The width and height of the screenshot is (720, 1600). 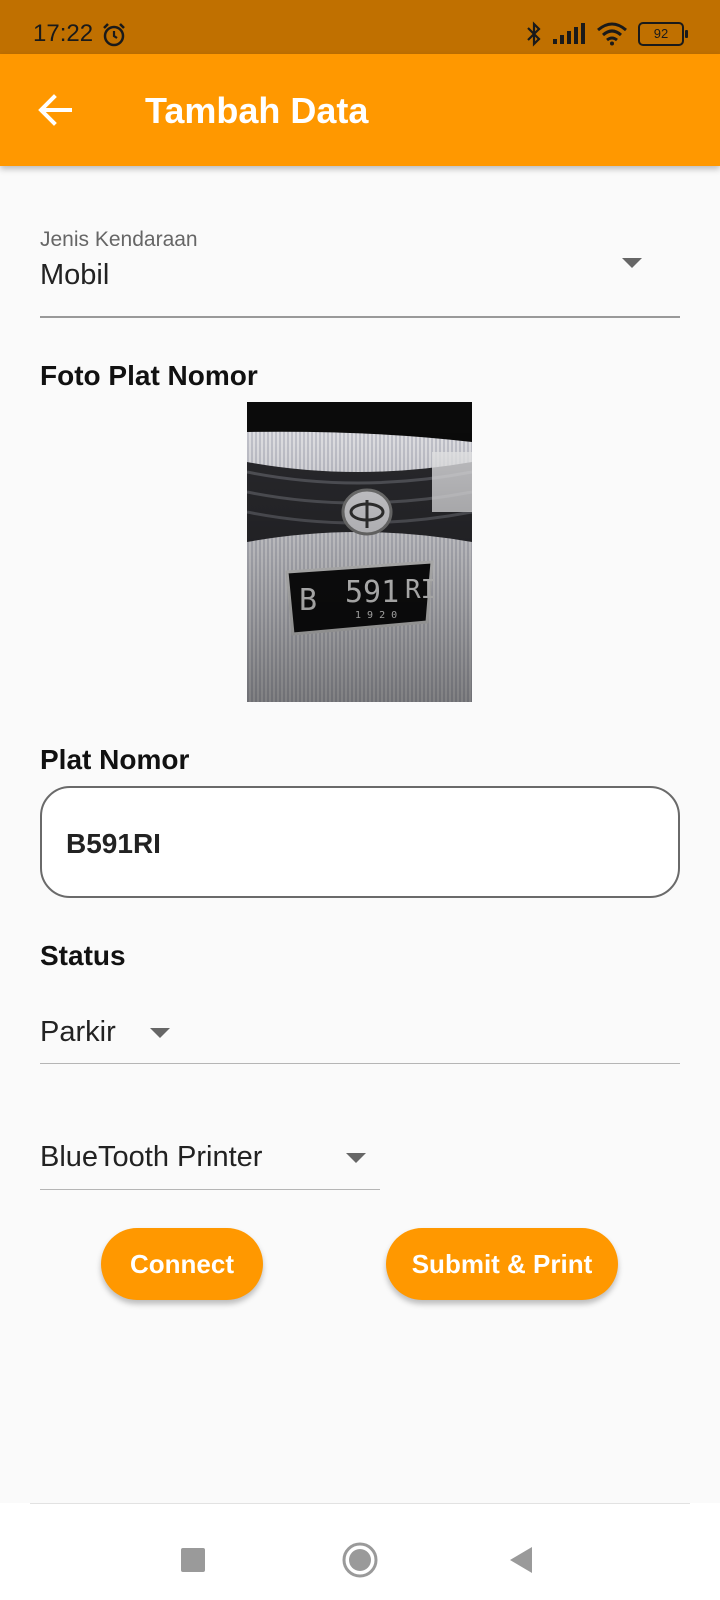 What do you see at coordinates (115, 759) in the screenshot?
I see `plate-number-label: Plat Nomor` at bounding box center [115, 759].